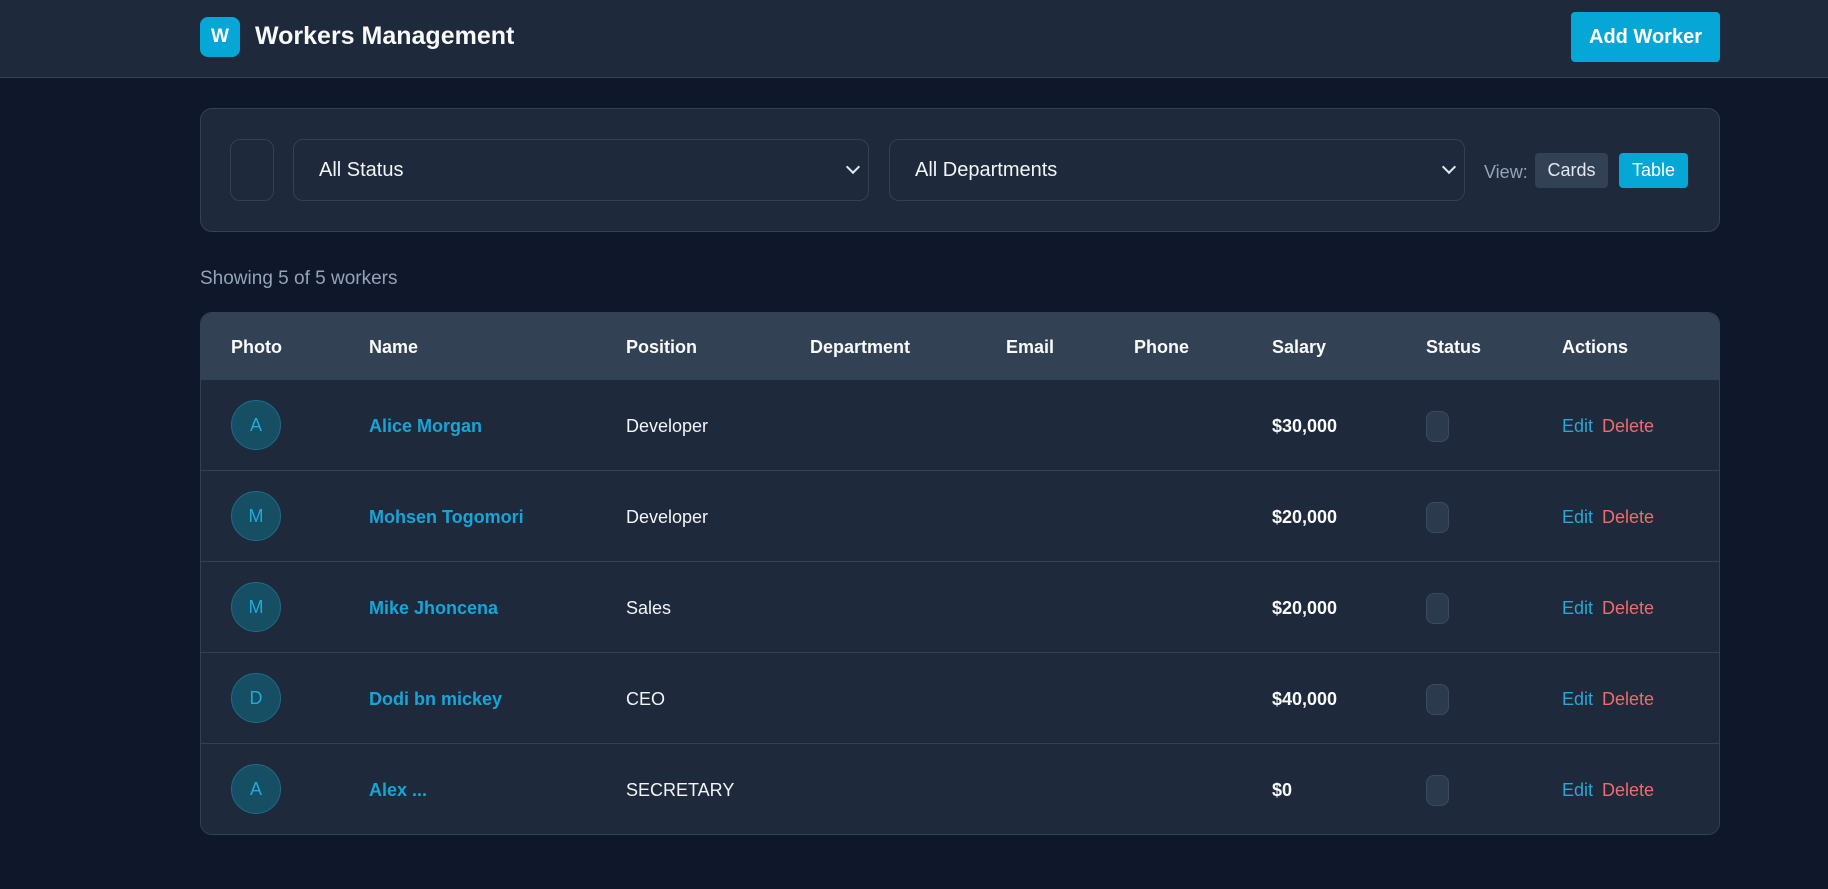 This screenshot has width=1828, height=889. Describe the element at coordinates (1645, 37) in the screenshot. I see `add-worker-button: Add Worker` at that location.